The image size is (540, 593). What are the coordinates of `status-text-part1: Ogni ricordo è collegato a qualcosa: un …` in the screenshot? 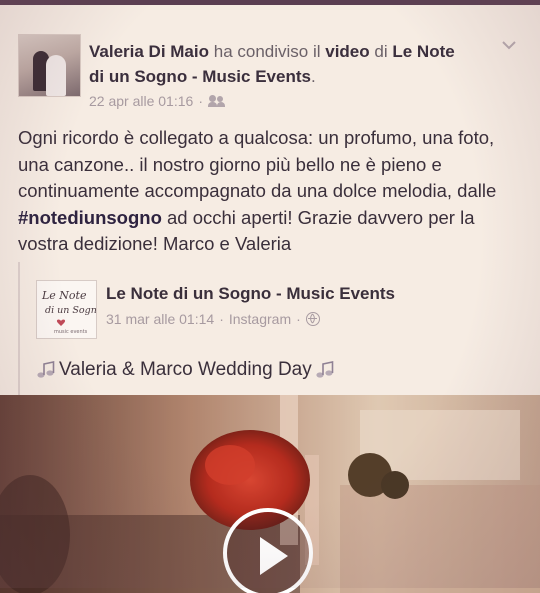 It's located at (257, 164).